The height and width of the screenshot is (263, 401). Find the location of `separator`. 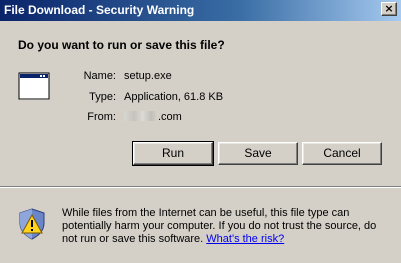

separator is located at coordinates (200, 187).